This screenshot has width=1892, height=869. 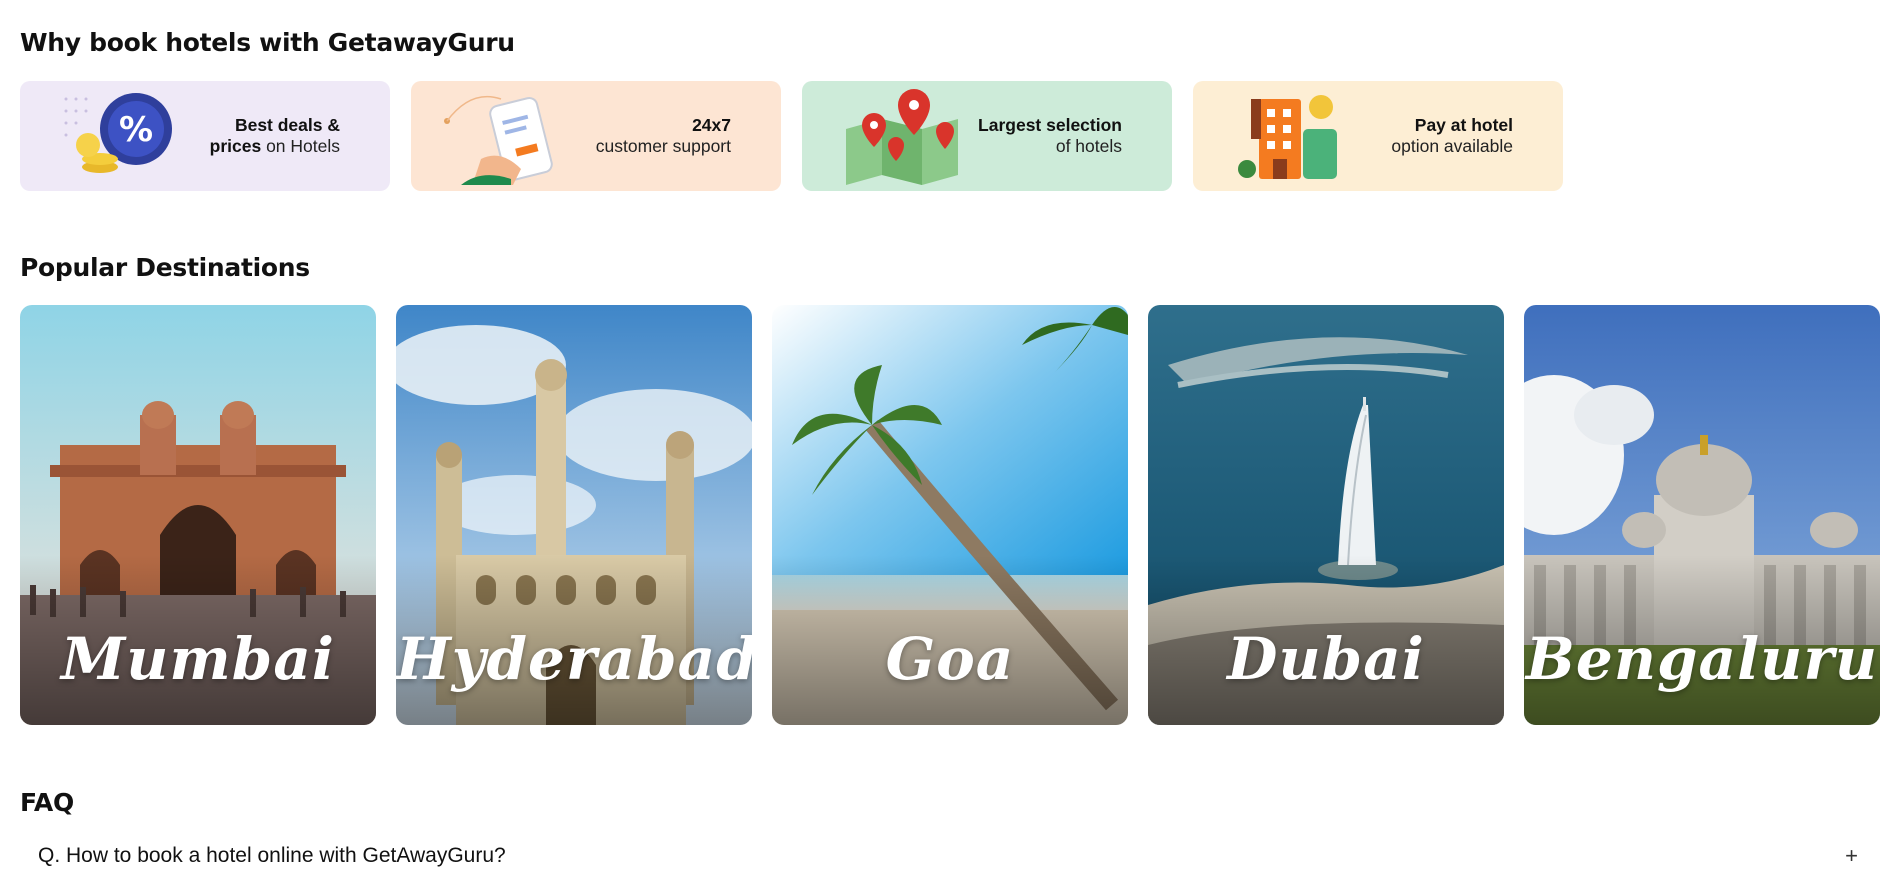 I want to click on phone-in-hand-icon, so click(x=501, y=139).